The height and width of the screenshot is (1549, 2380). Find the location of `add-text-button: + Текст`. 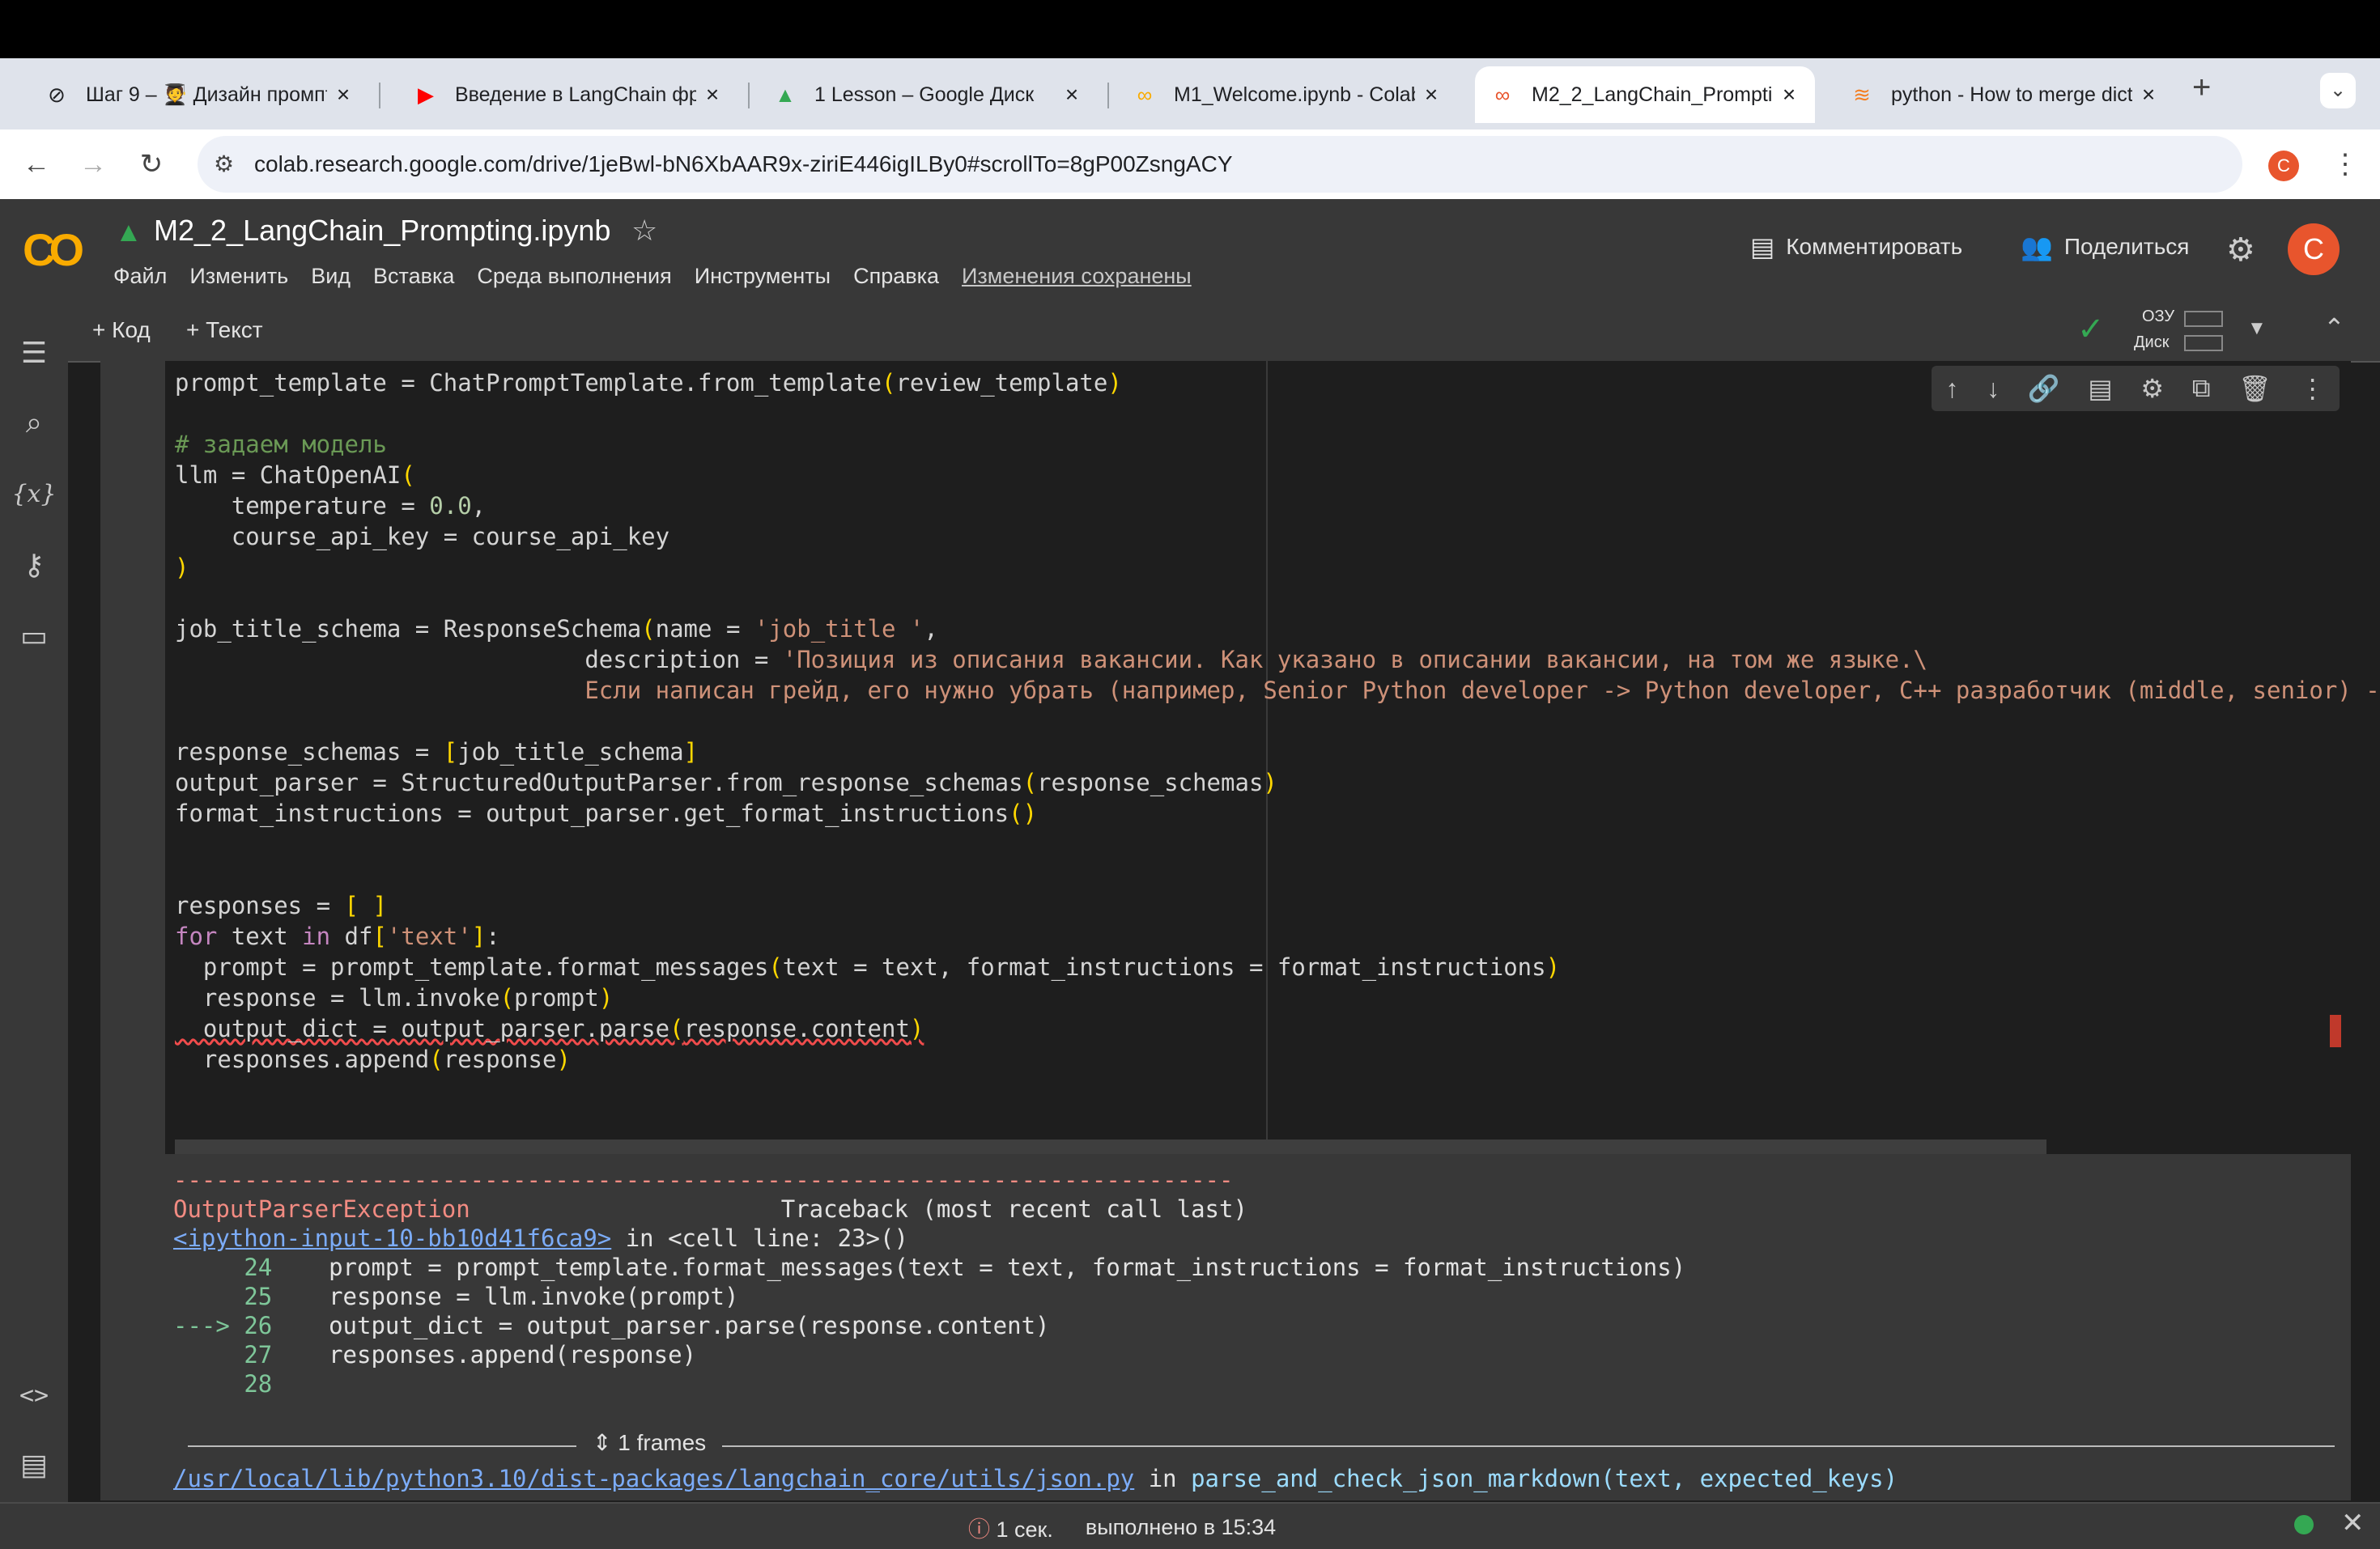

add-text-button: + Текст is located at coordinates (224, 330).